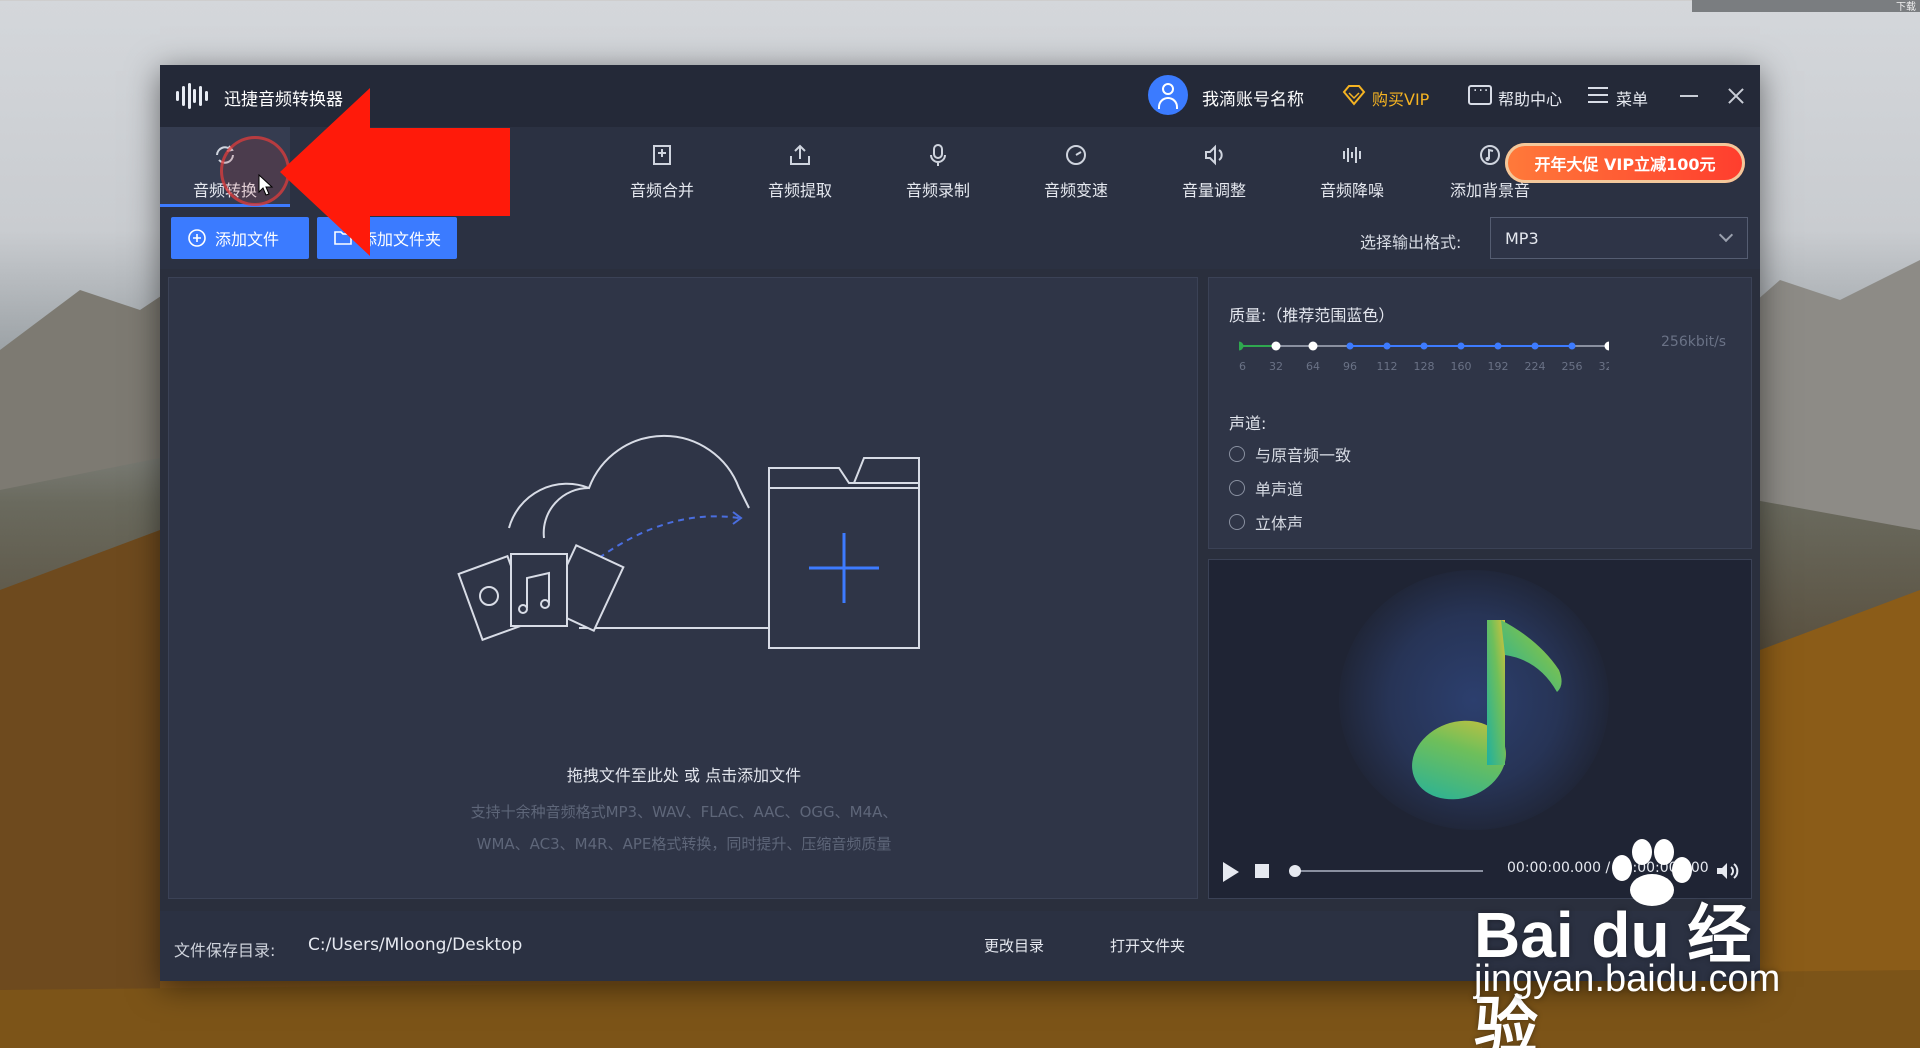  I want to click on output-format-select: MP3, so click(1619, 238).